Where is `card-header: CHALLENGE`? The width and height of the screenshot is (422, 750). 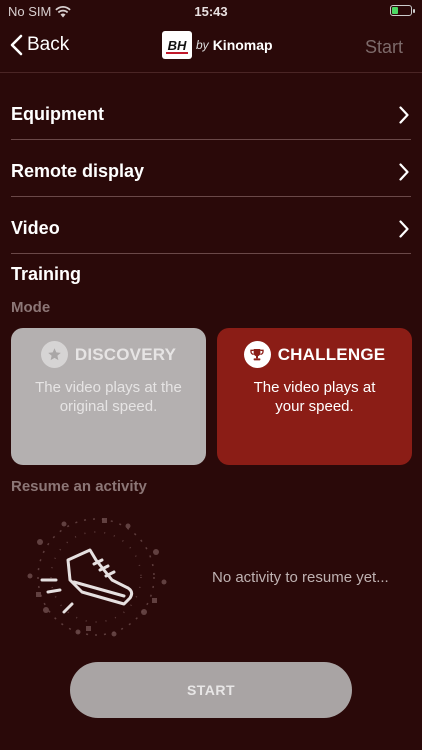 card-header: CHALLENGE is located at coordinates (314, 354).